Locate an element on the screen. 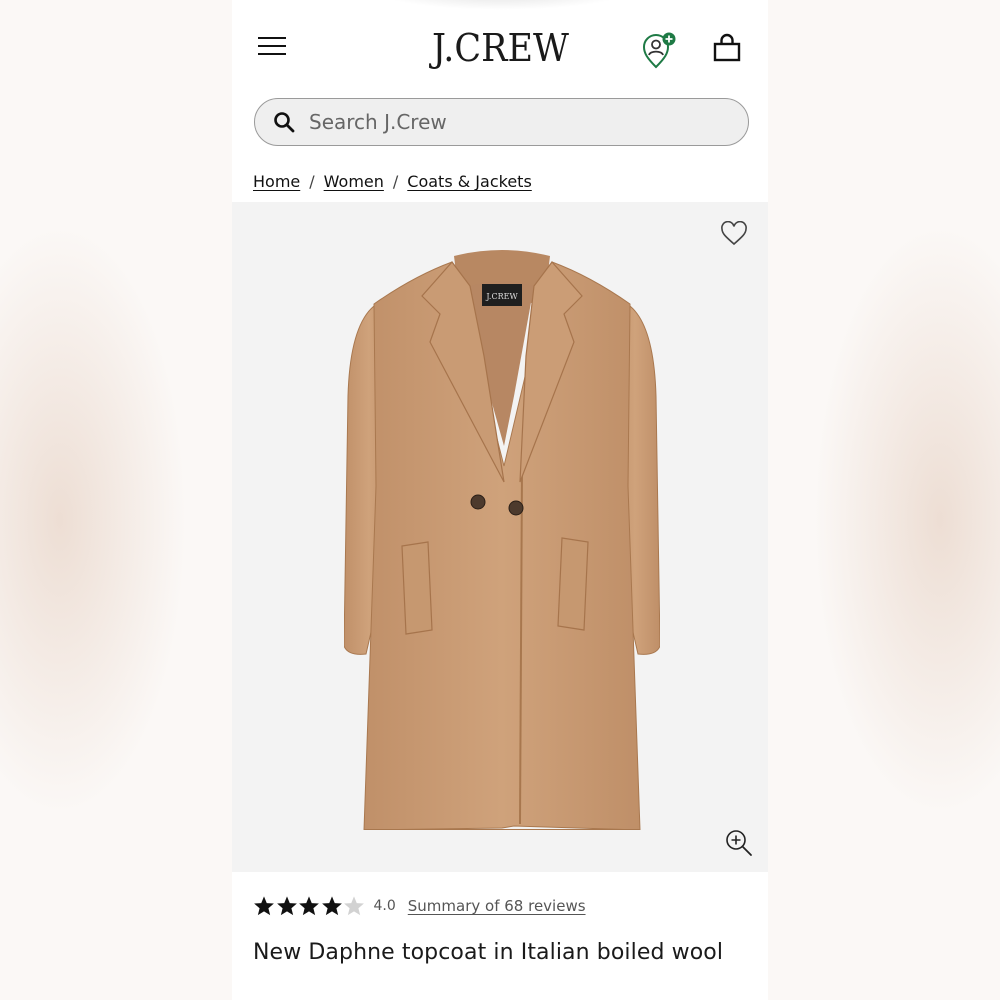  brand-logo: J.CREW is located at coordinates (500, 48).